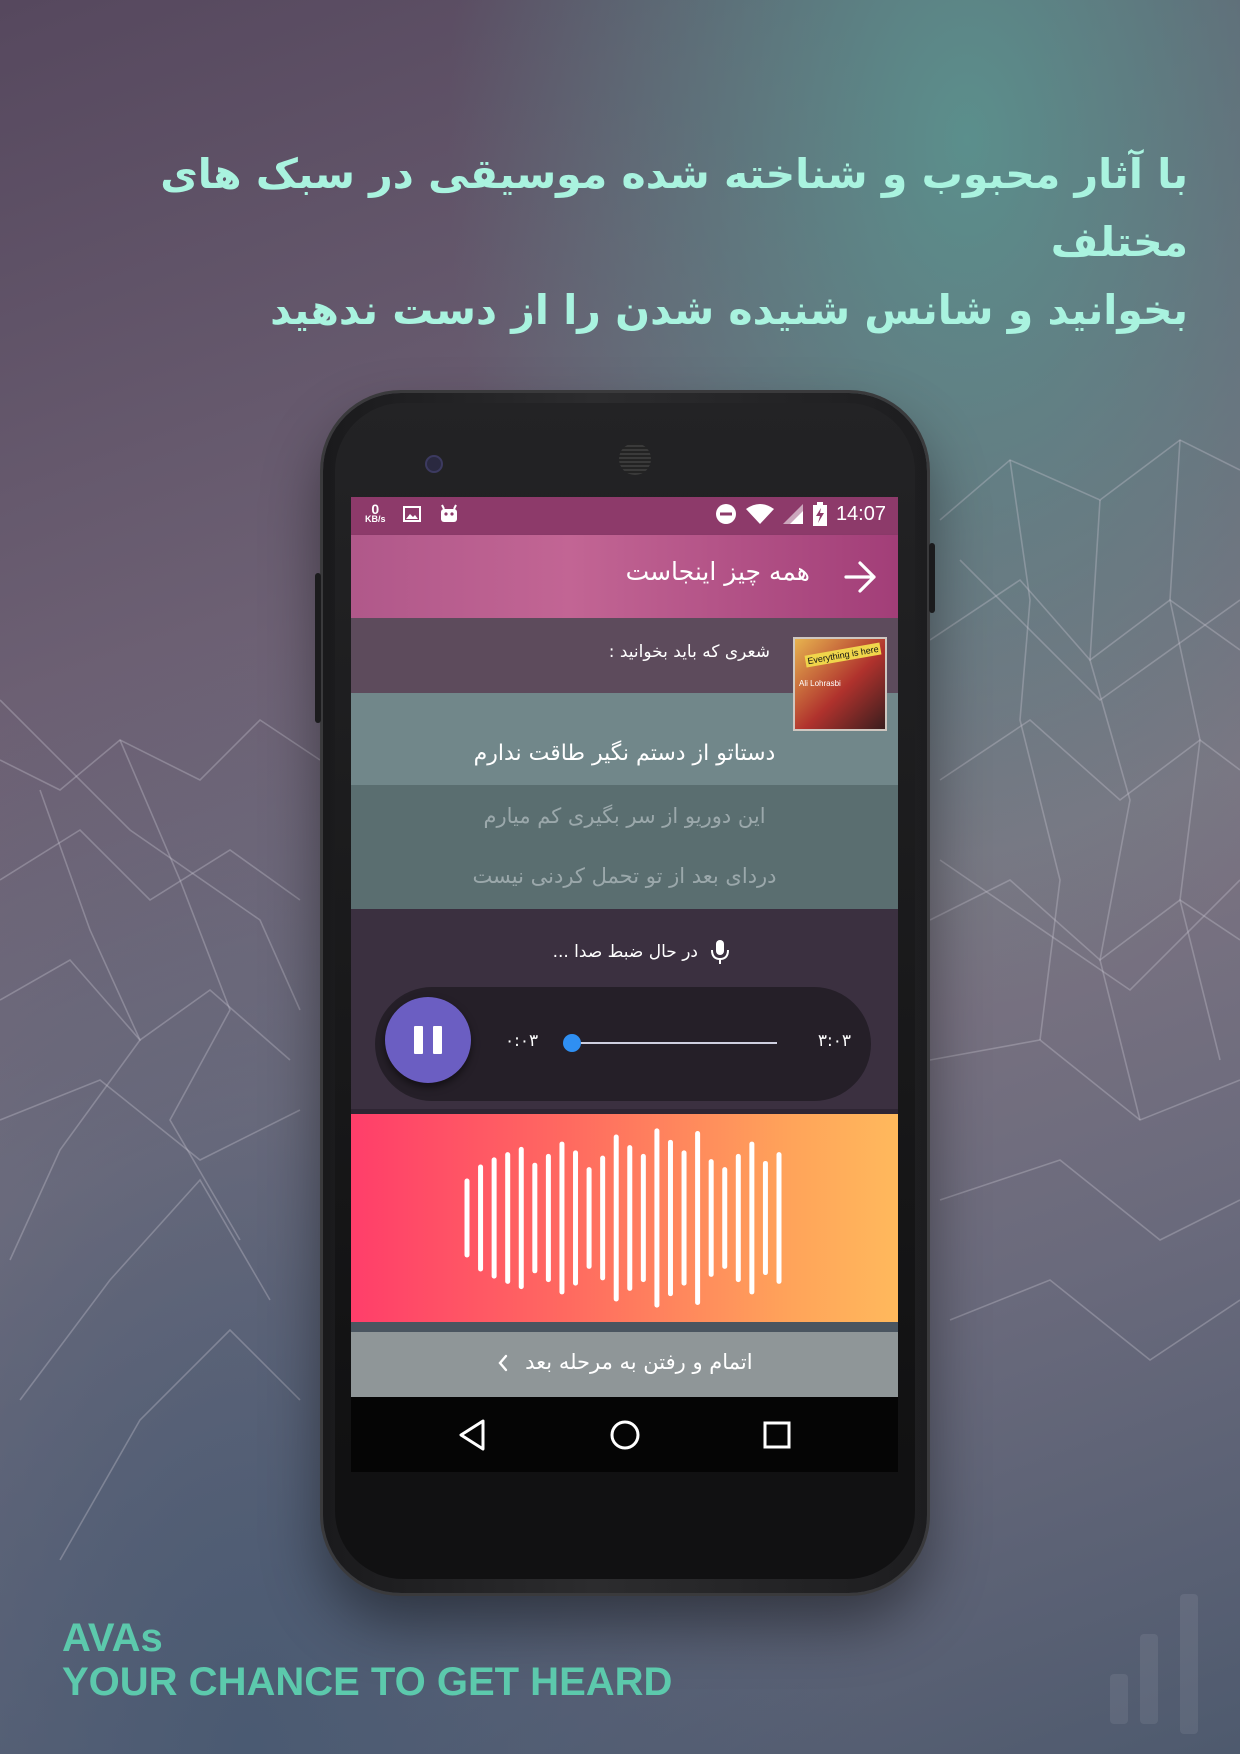  I want to click on pause-button, so click(428, 1040).